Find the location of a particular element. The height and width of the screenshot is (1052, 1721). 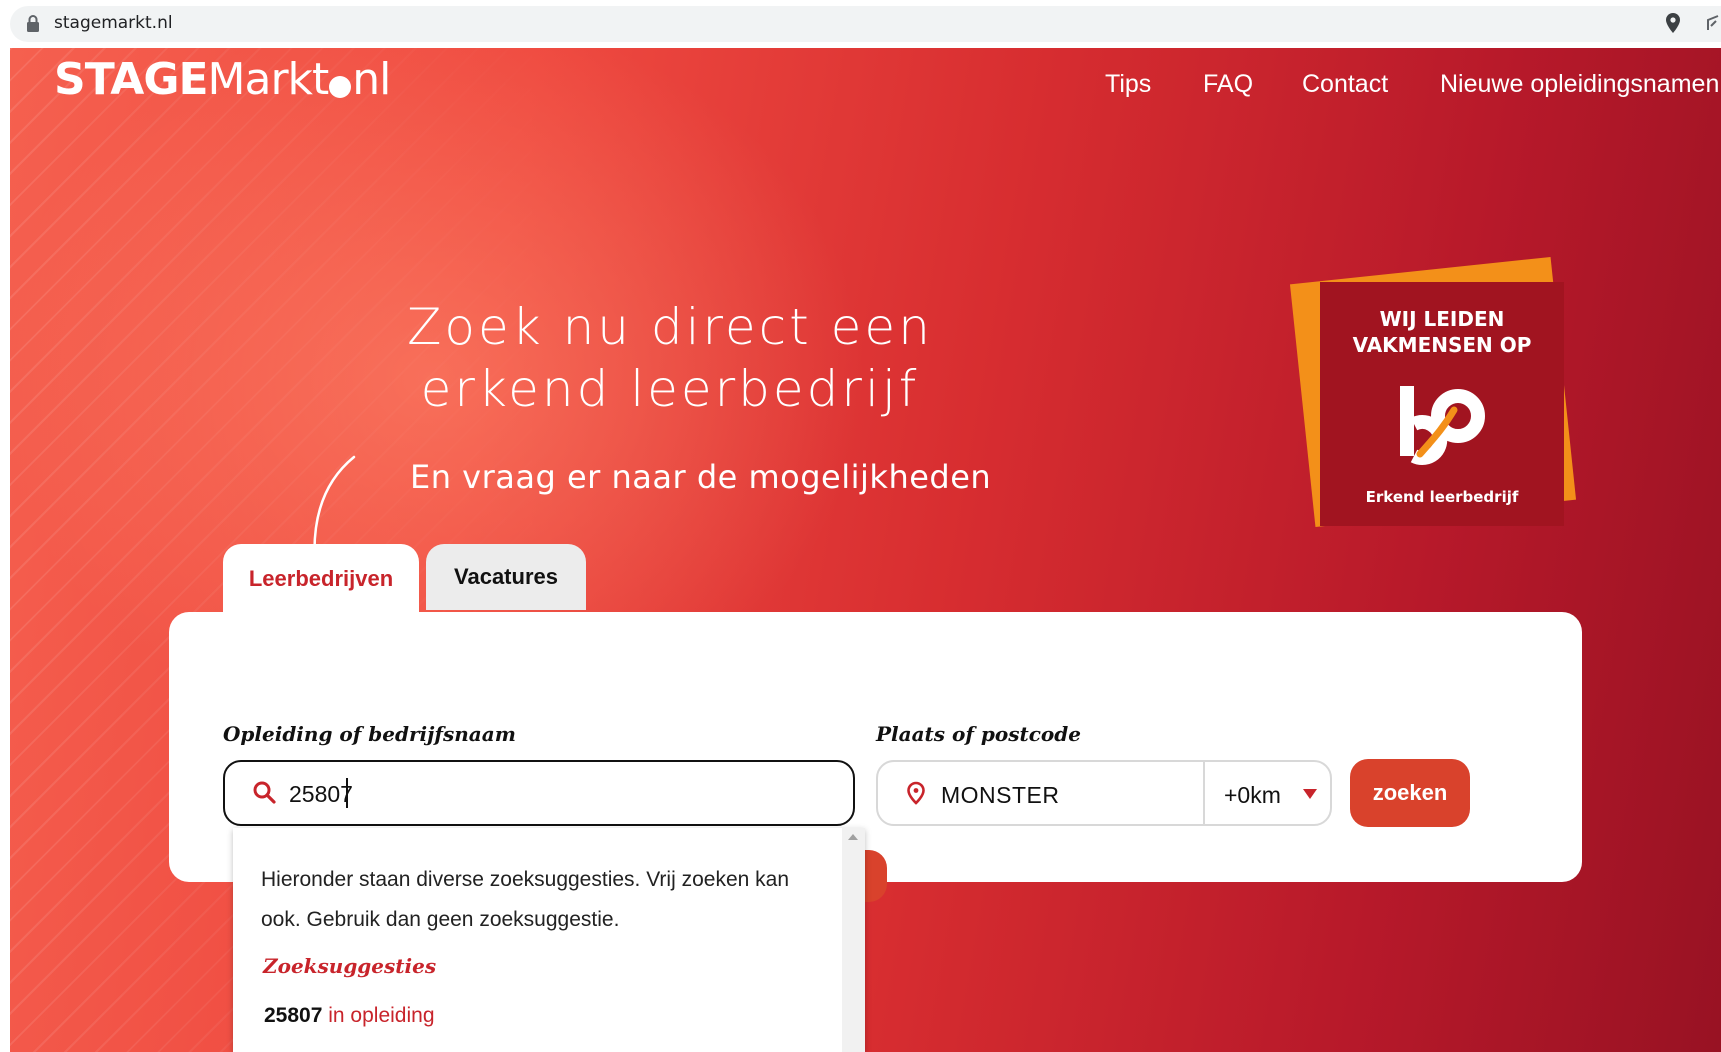

suggestions-heading: Zoeksuggesties is located at coordinates (350, 966).